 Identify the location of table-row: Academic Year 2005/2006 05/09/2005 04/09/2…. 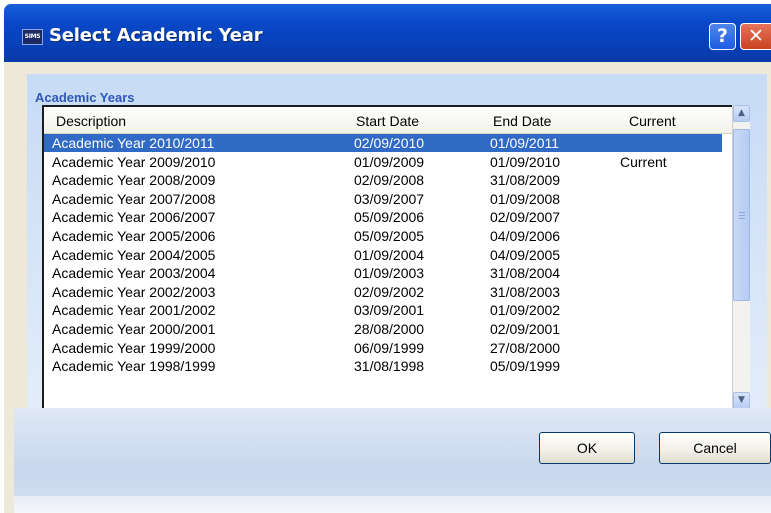
(383, 236).